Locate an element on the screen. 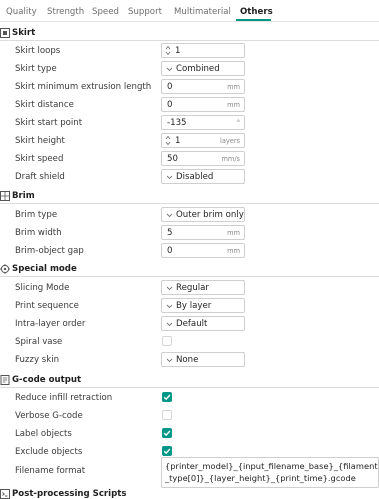 Image resolution: width=379 pixels, height=499 pixels. verbose-gcode-label: Verbose G-code is located at coordinates (49, 416).